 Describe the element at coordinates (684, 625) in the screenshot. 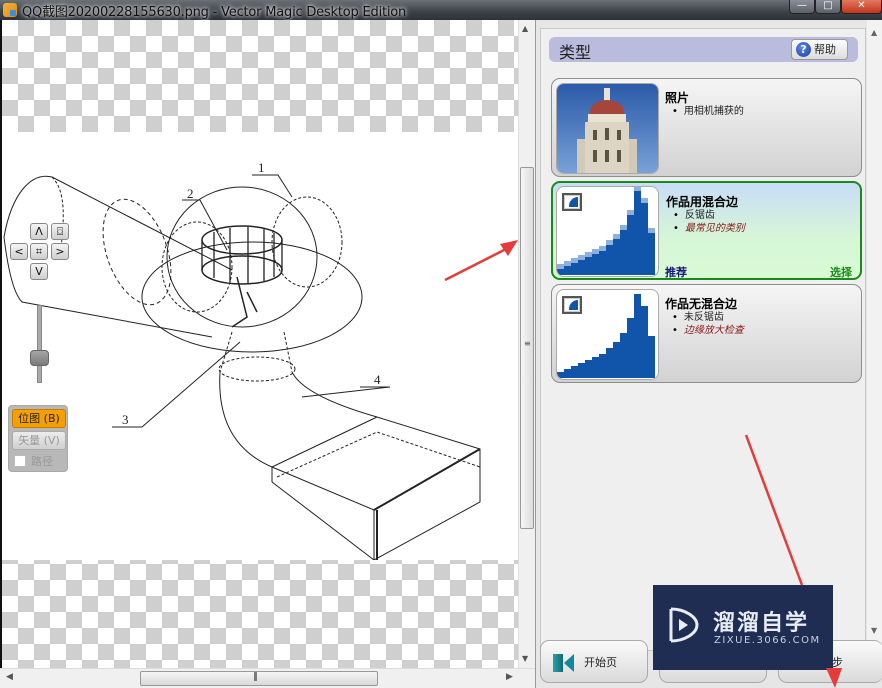

I see `play-logo-icon` at that location.